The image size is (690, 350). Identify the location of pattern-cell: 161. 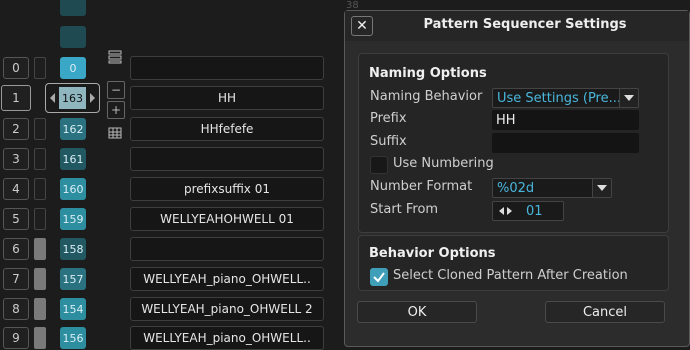
(73, 159).